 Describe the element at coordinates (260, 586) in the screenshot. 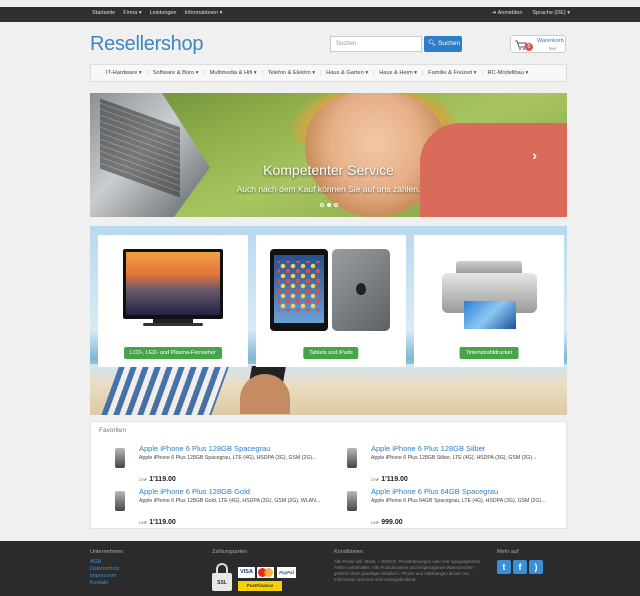

I see `postfinance-icon: PostFinance` at that location.